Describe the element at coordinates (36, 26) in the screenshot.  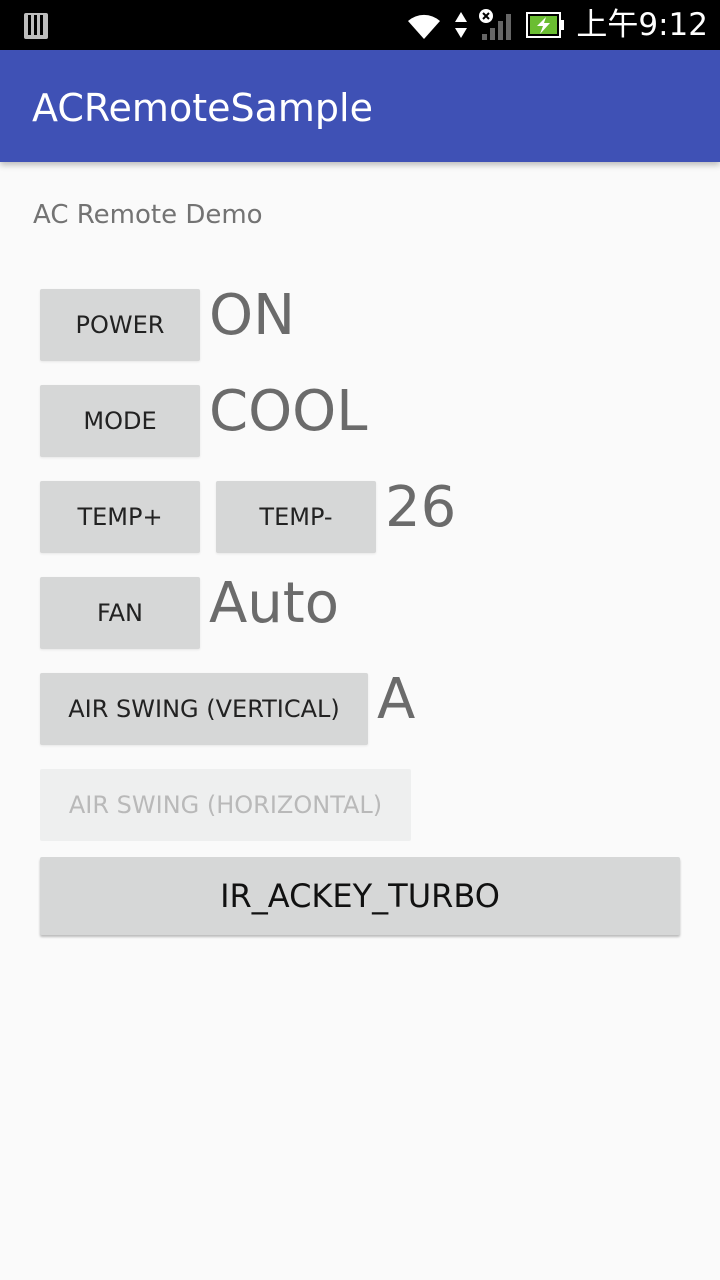
I see `sim-card-icon` at that location.